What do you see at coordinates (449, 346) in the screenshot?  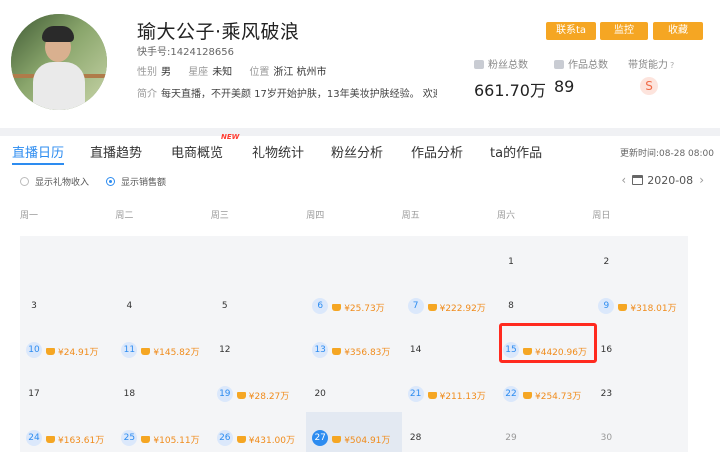 I see `calendar-day-cell: 14` at bounding box center [449, 346].